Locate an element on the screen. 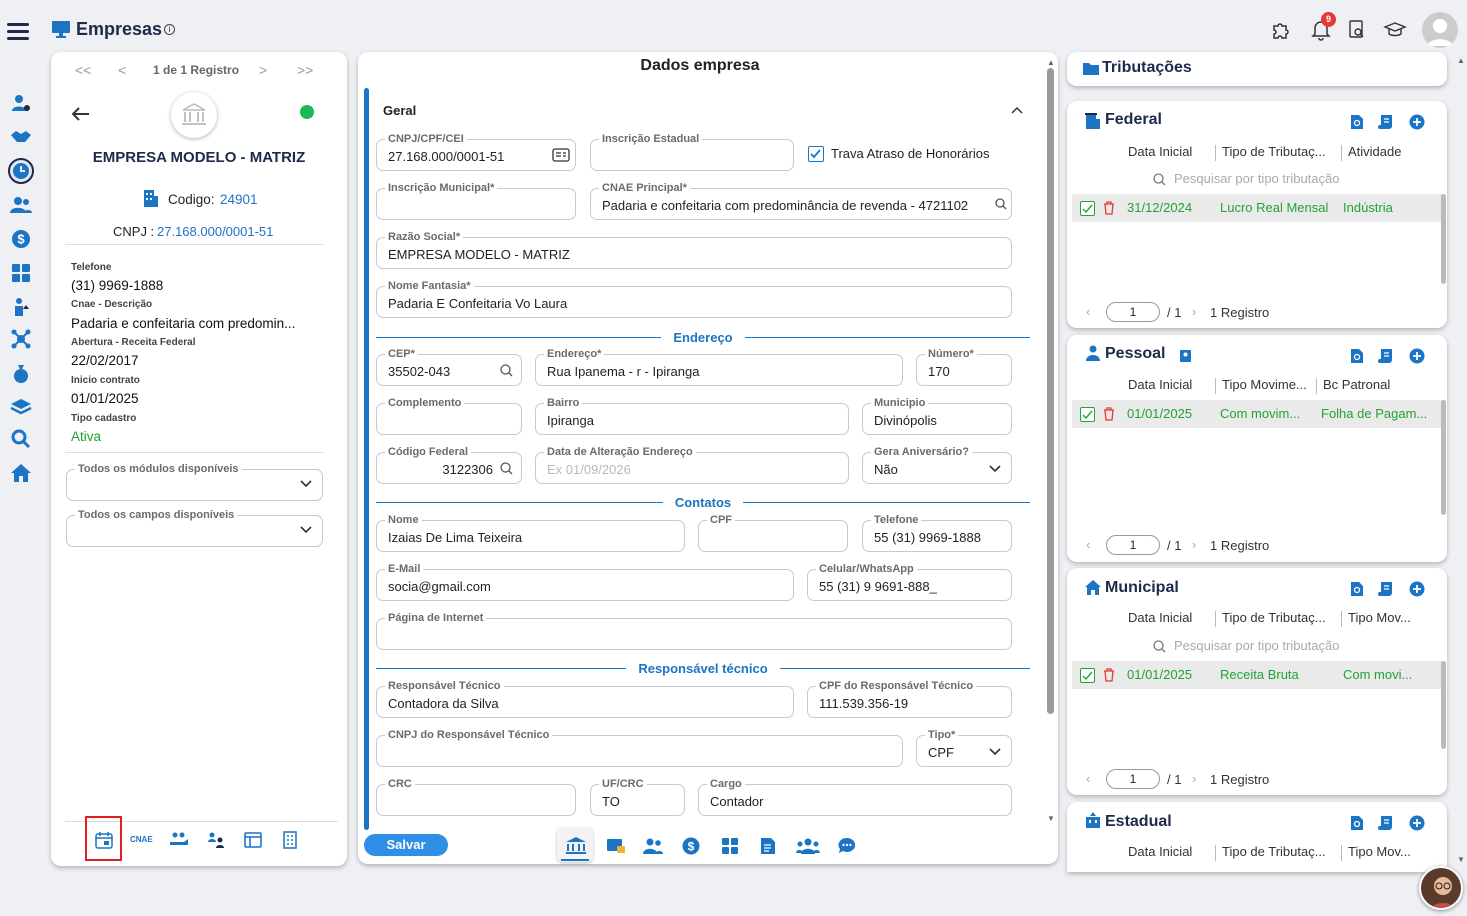 This screenshot has height=916, width=1467. complemento-field: Complemento is located at coordinates (449, 415).